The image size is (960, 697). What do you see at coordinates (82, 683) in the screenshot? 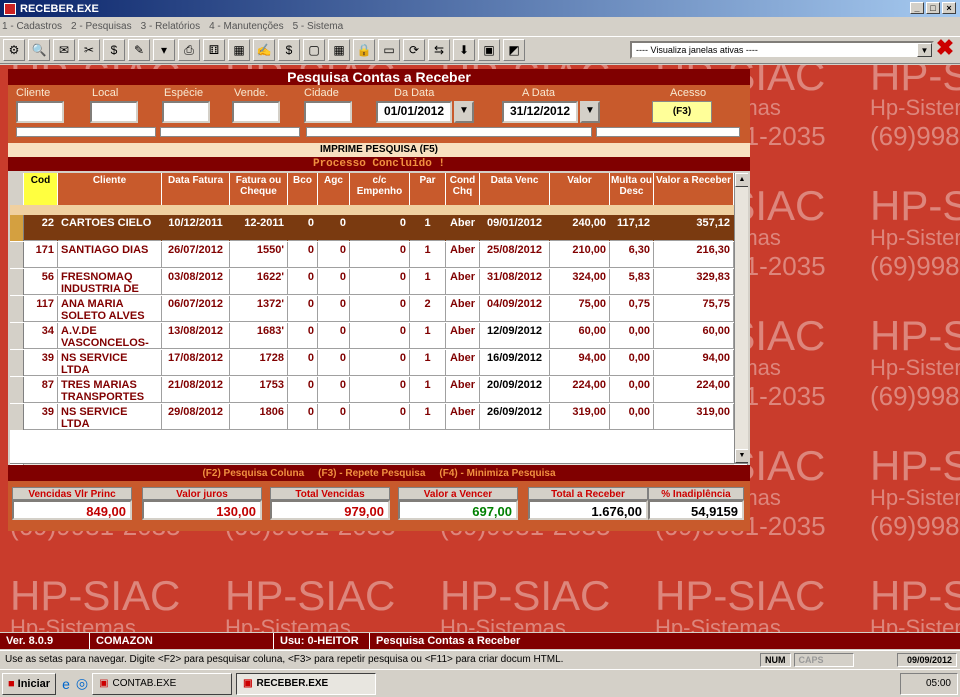
I see `quicklaunch-icon: ◎` at bounding box center [82, 683].